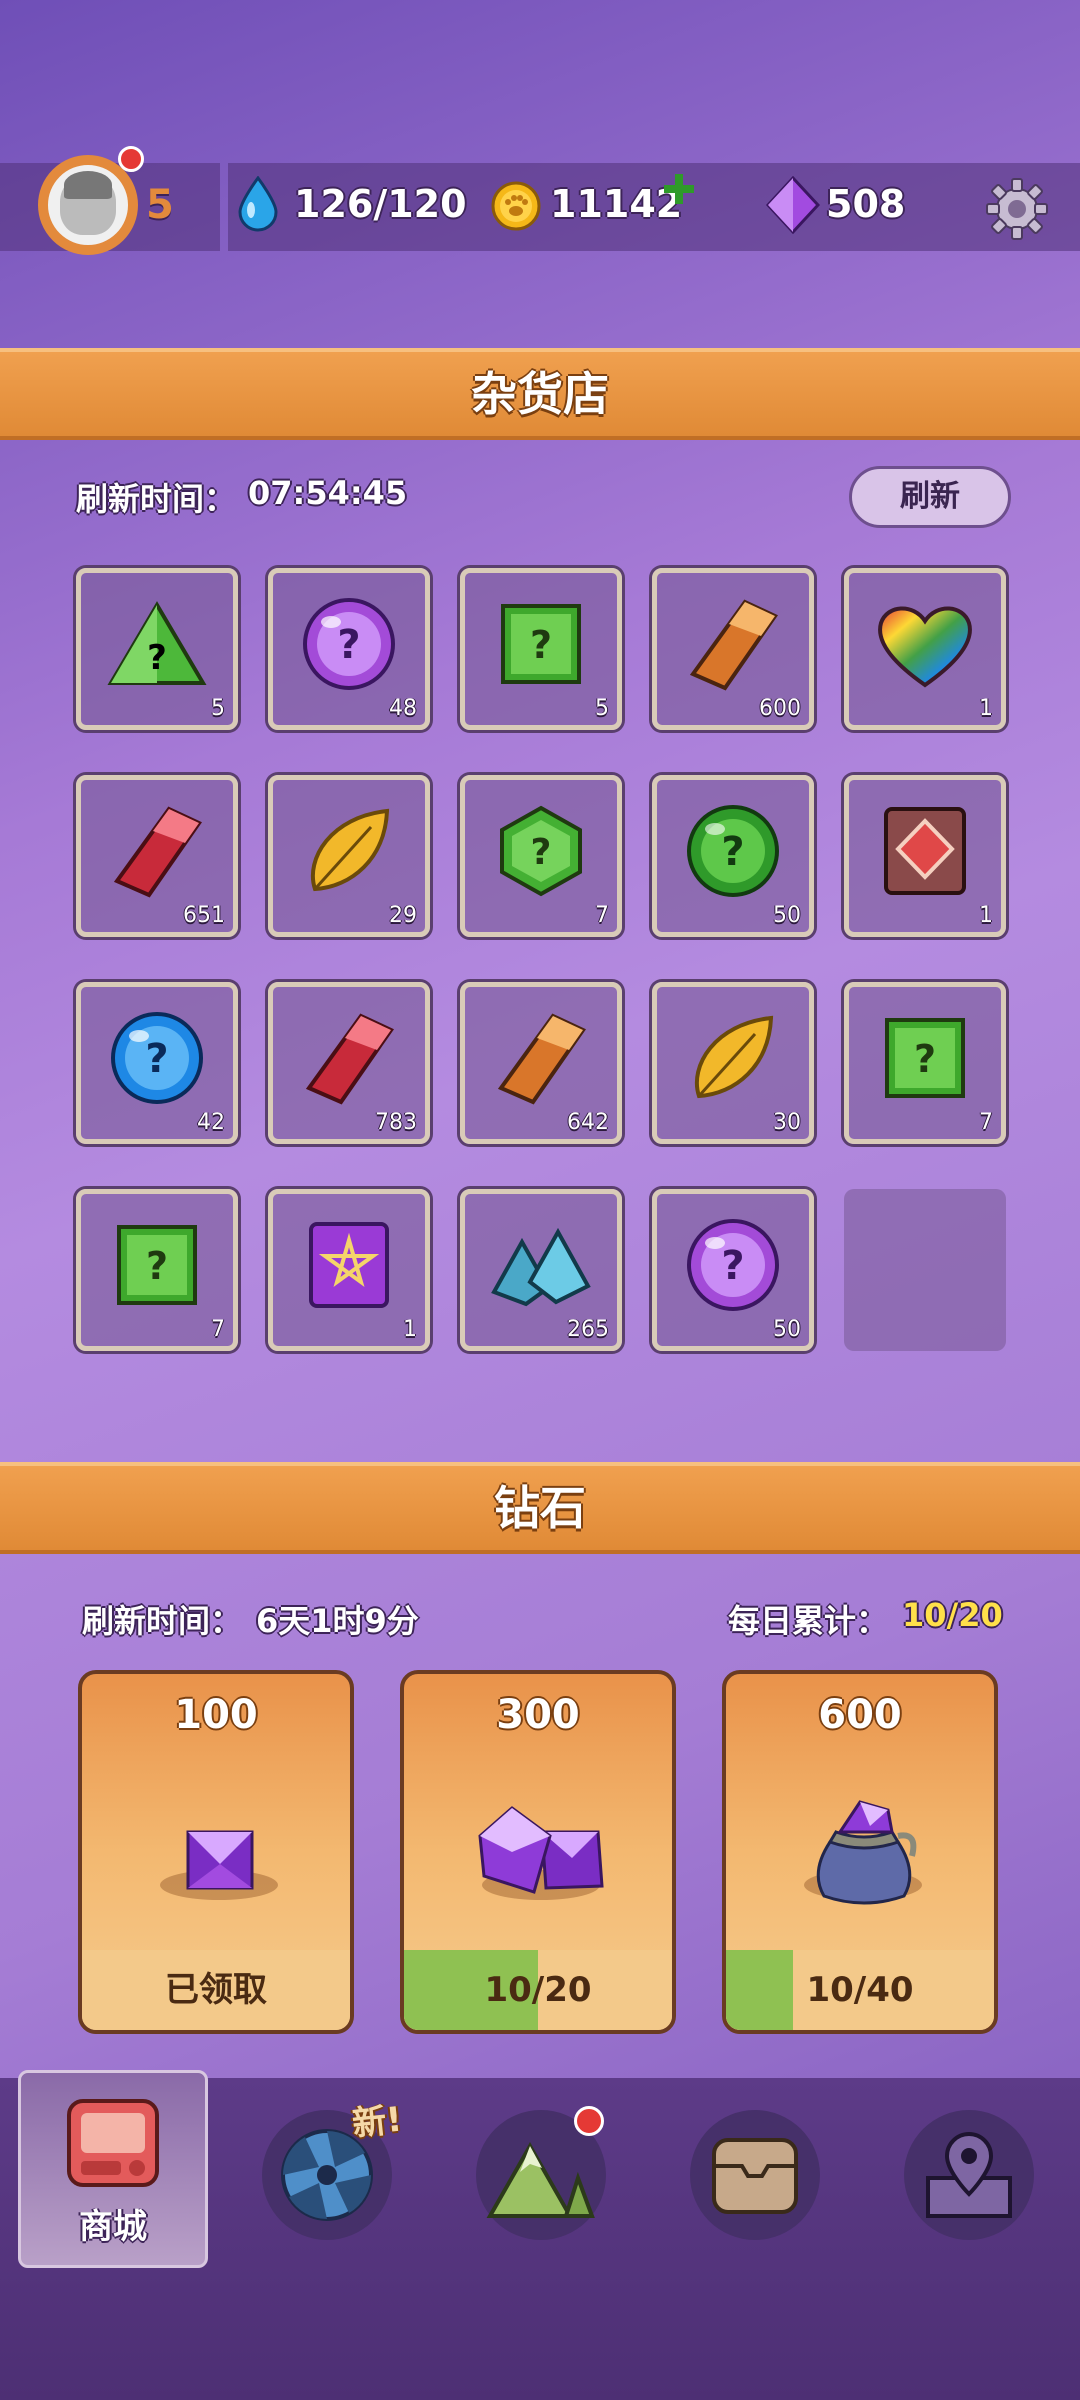  I want to click on diamond-pack-progress-text: 10/40, so click(860, 1990).